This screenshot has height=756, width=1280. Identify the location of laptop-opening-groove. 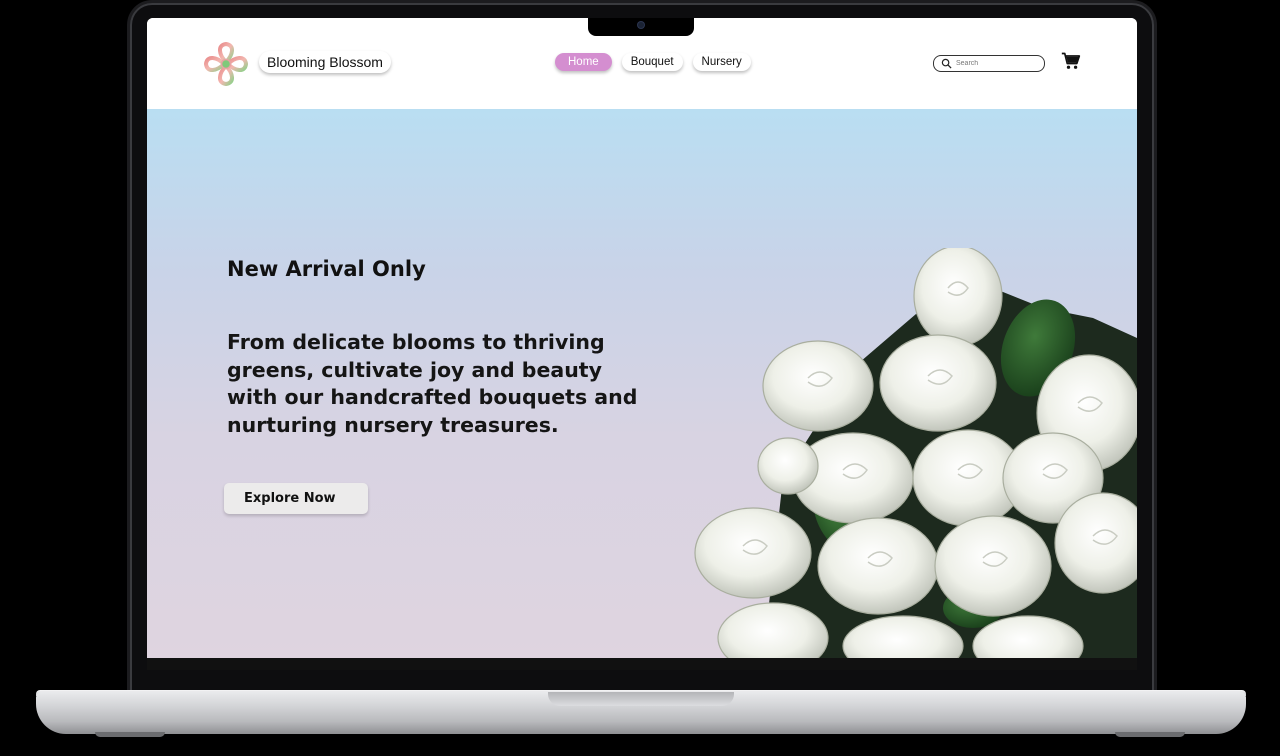
(641, 699).